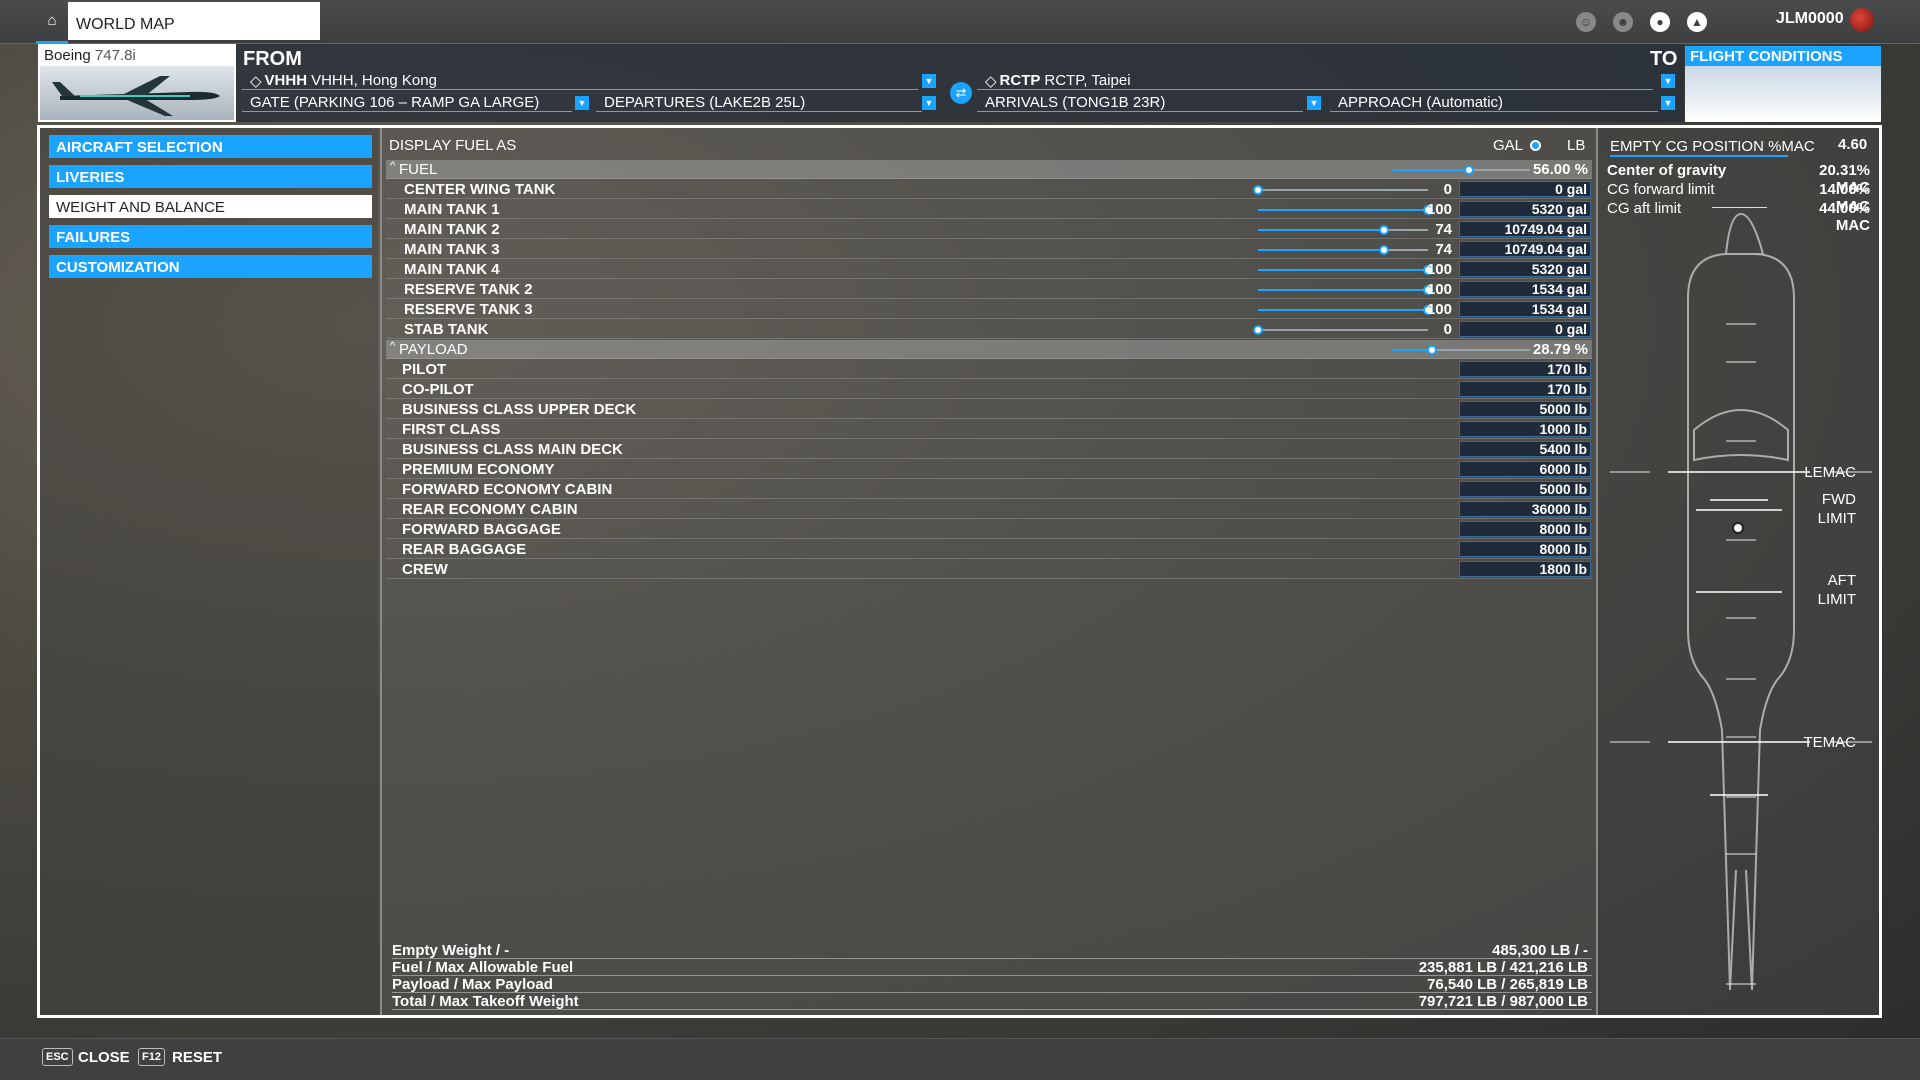  I want to click on payload-value-input: 36000 lb, so click(1525, 509).